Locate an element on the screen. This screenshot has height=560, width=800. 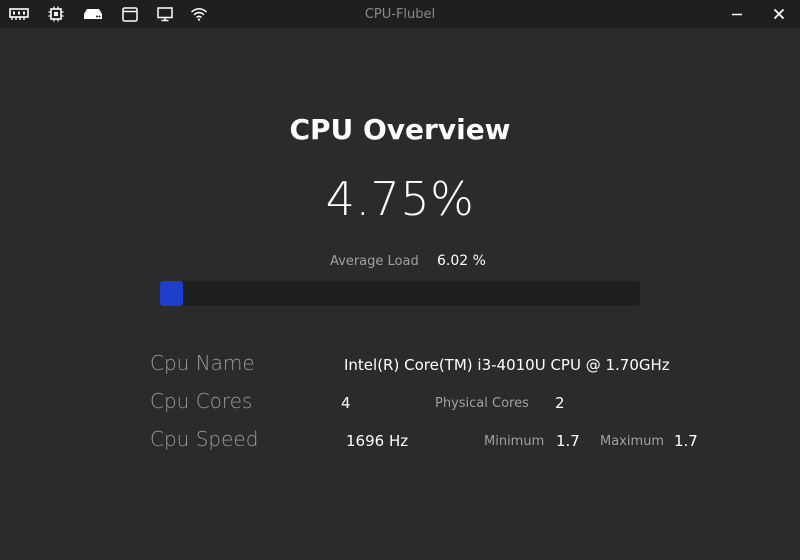
cpu-cores-label: Cpu Cores is located at coordinates (201, 401).